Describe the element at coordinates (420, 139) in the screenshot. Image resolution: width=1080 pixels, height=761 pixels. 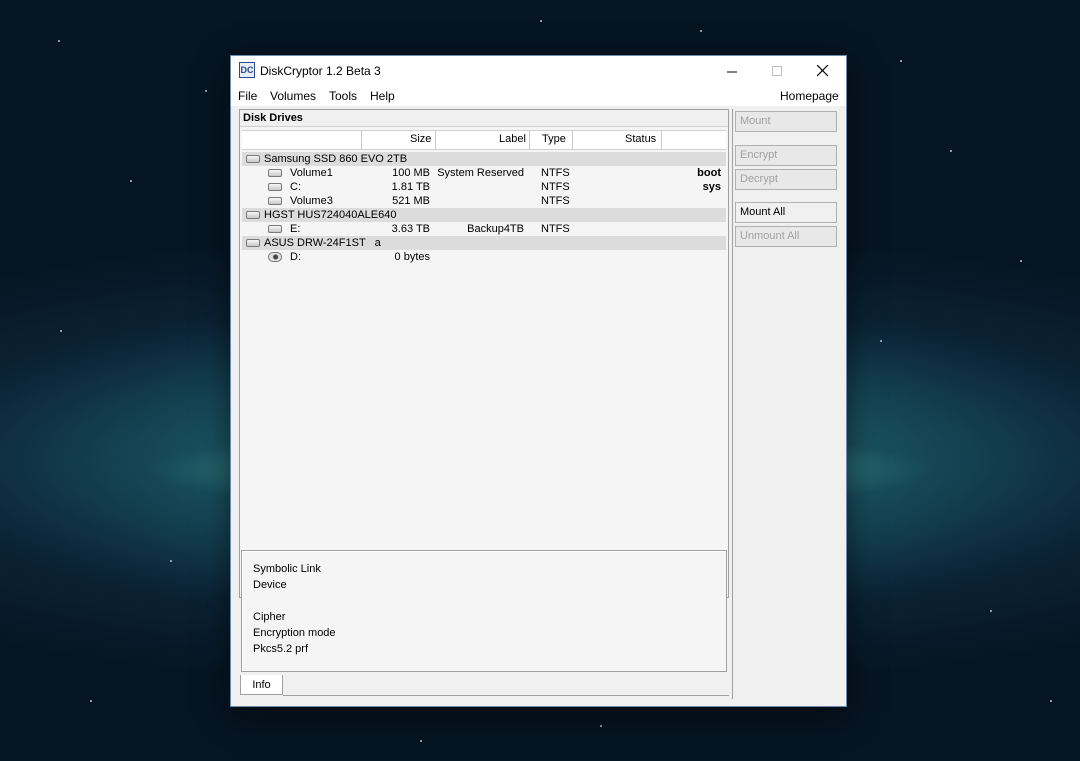
I see `column-size: Size` at that location.